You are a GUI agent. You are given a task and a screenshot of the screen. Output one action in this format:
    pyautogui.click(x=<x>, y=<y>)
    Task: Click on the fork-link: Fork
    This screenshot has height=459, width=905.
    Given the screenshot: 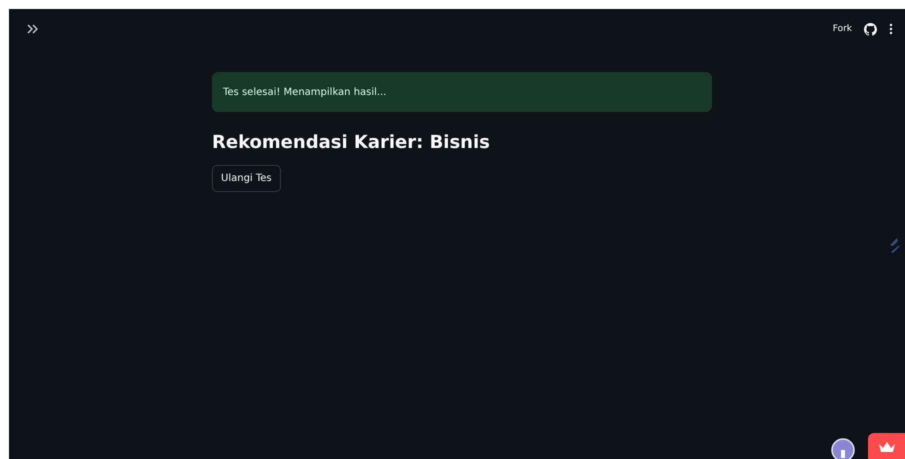 What is the action you would take?
    pyautogui.click(x=842, y=29)
    